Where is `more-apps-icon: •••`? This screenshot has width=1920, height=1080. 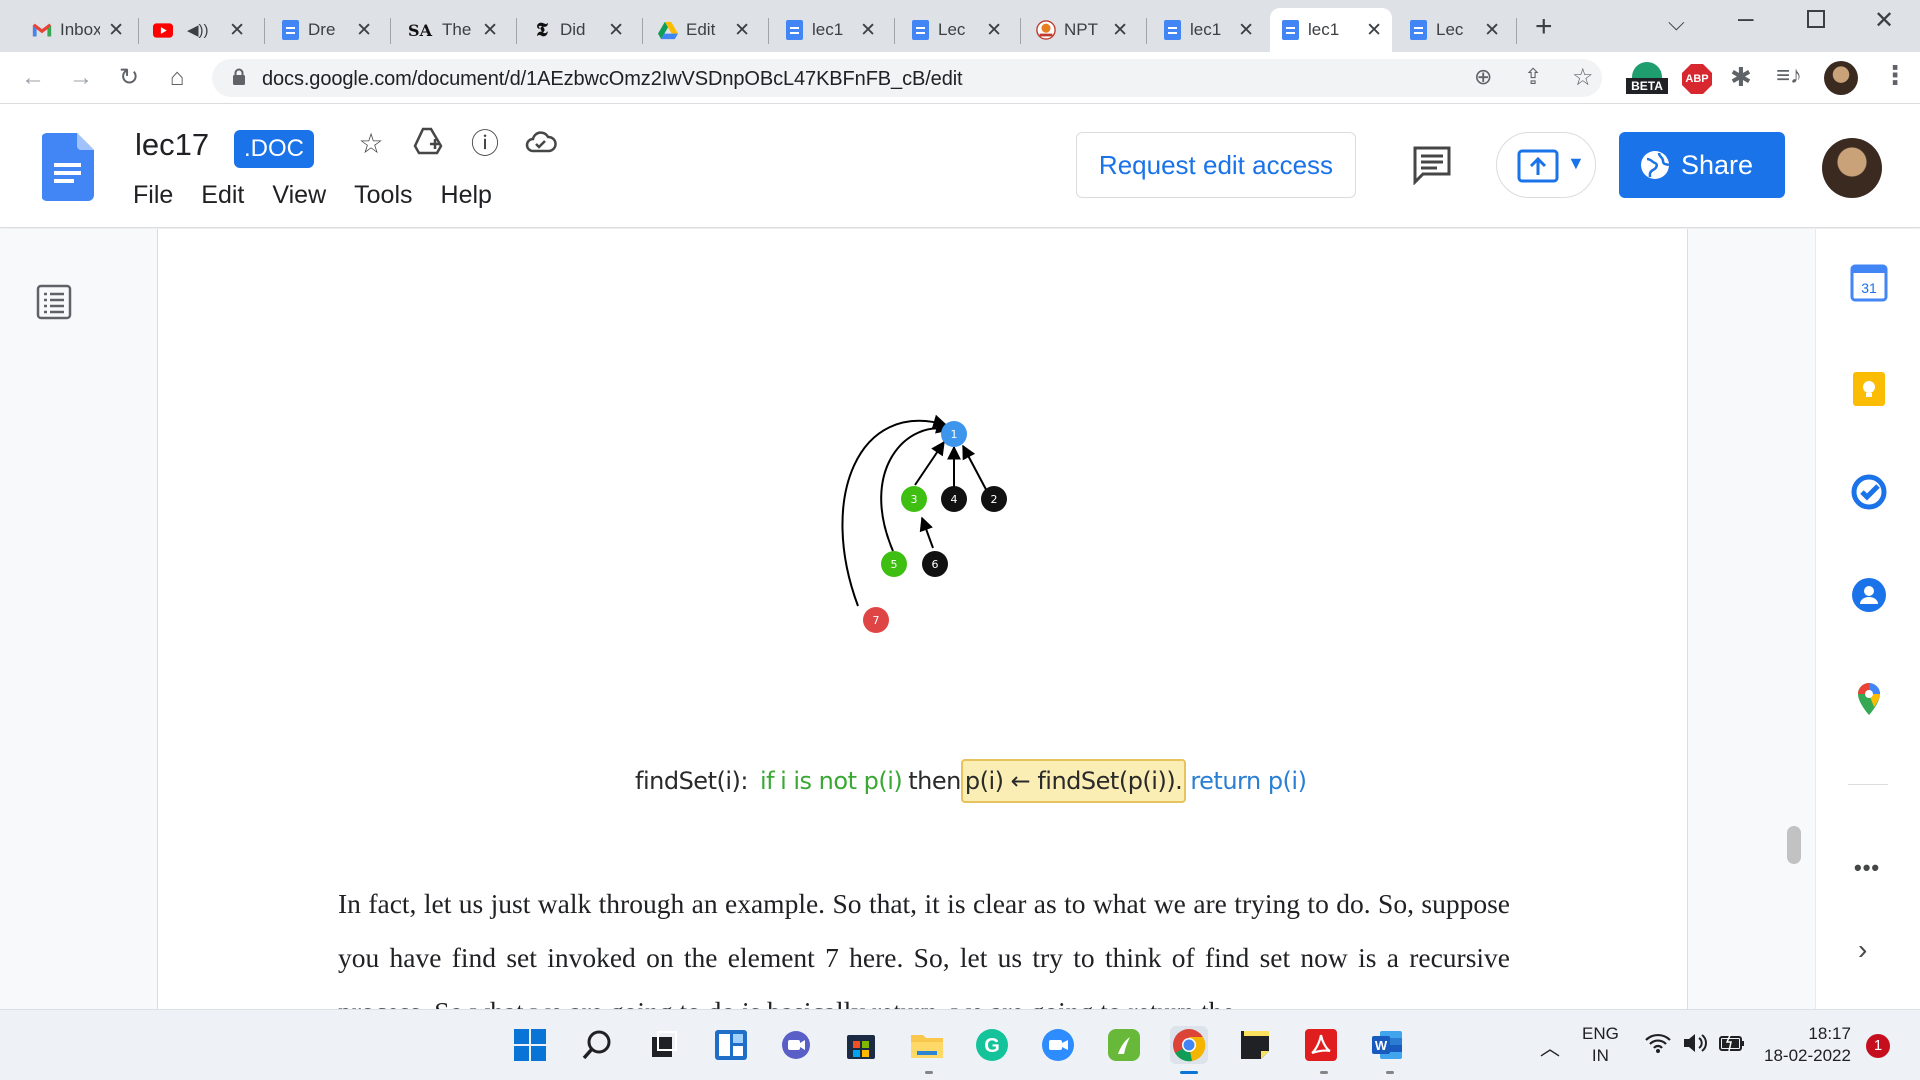 more-apps-icon: ••• is located at coordinates (1867, 868).